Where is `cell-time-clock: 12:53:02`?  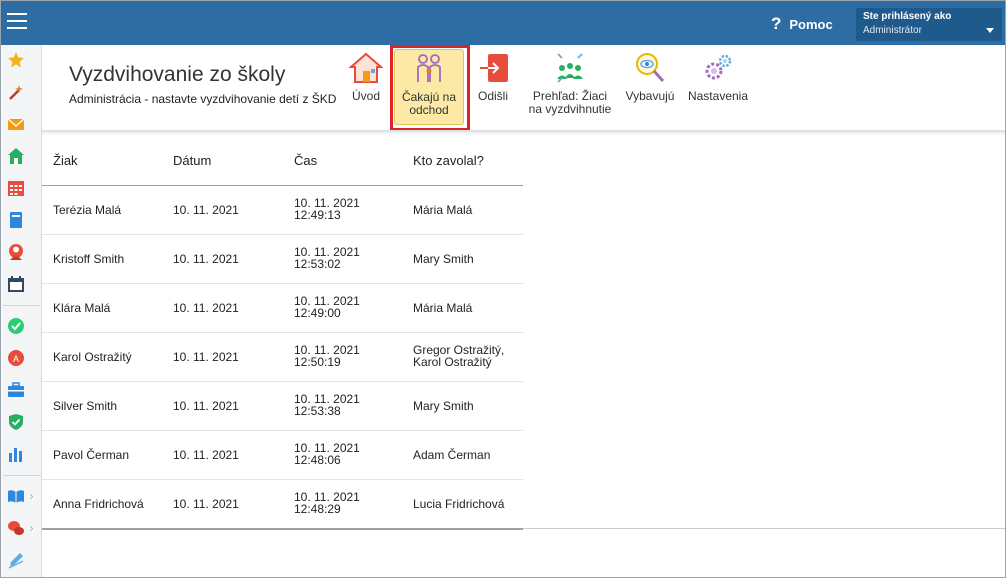
cell-time-clock: 12:53:02 is located at coordinates (317, 264).